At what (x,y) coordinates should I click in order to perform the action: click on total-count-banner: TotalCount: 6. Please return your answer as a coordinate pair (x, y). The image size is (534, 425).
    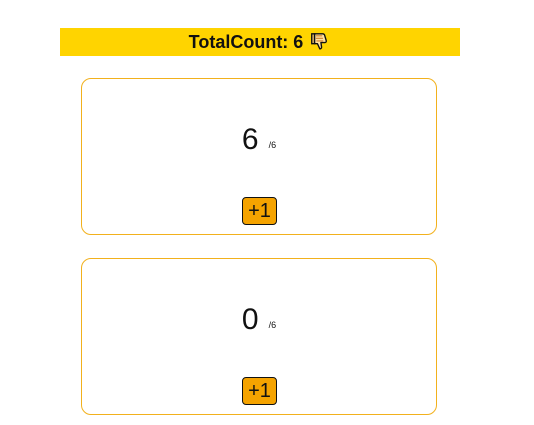
    Looking at the image, I should click on (260, 42).